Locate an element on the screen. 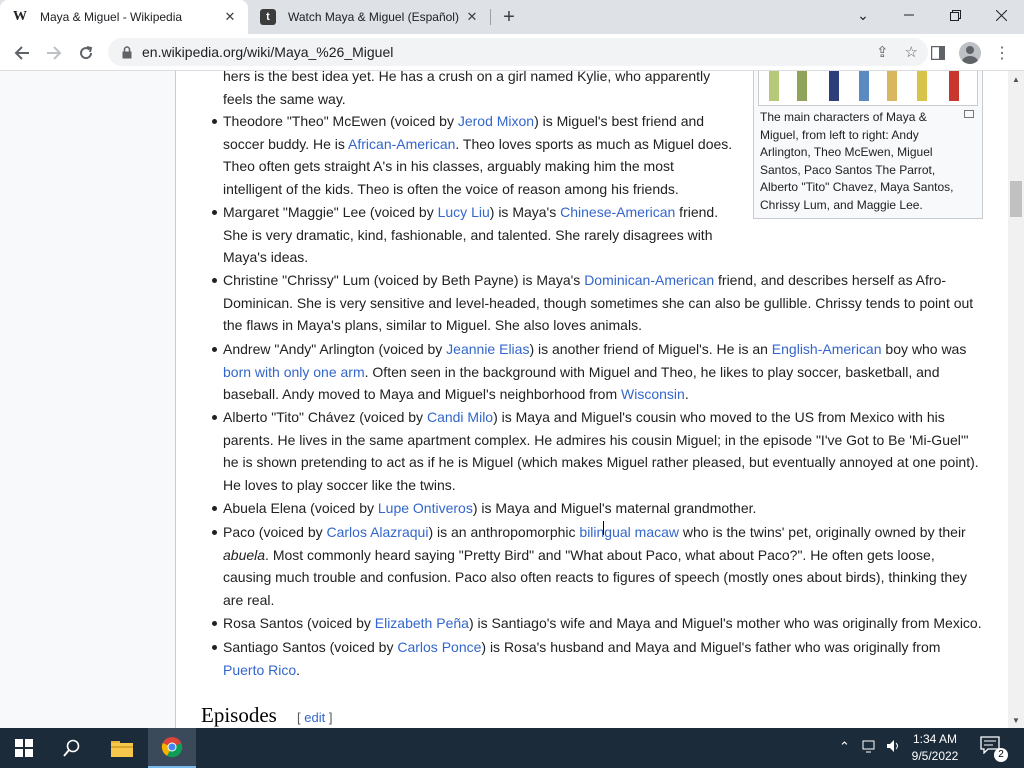 Image resolution: width=1024 pixels, height=768 pixels. bookmark-star-icon: ☆ is located at coordinates (911, 52).